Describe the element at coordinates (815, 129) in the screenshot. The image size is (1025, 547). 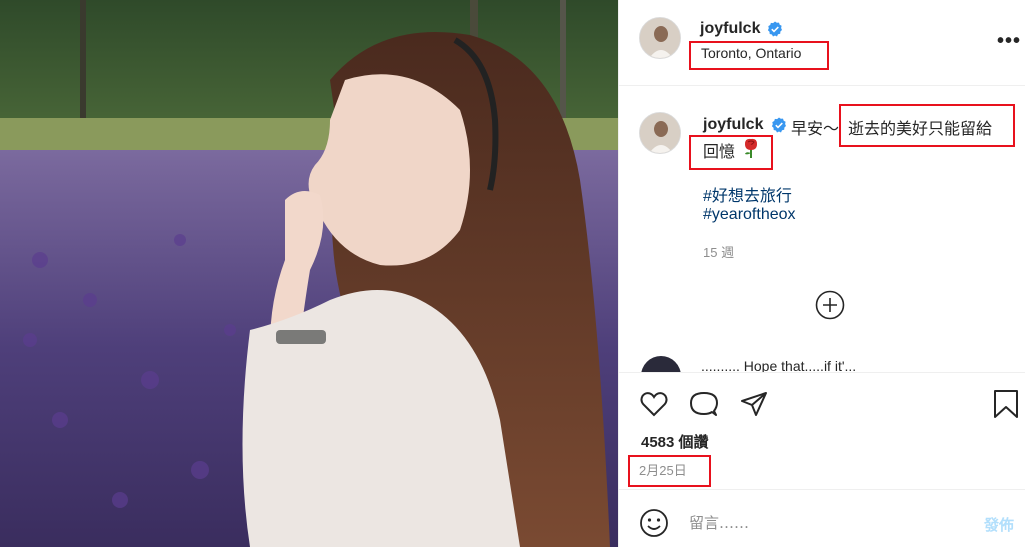
I see `caption-text-part1: 早安～` at that location.